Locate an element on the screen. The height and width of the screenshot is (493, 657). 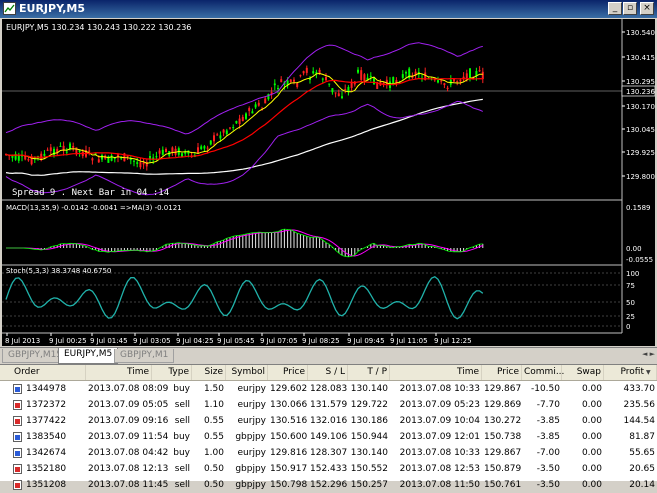
cell-open-time: 2013.07.08 11:45 is located at coordinates (128, 485).